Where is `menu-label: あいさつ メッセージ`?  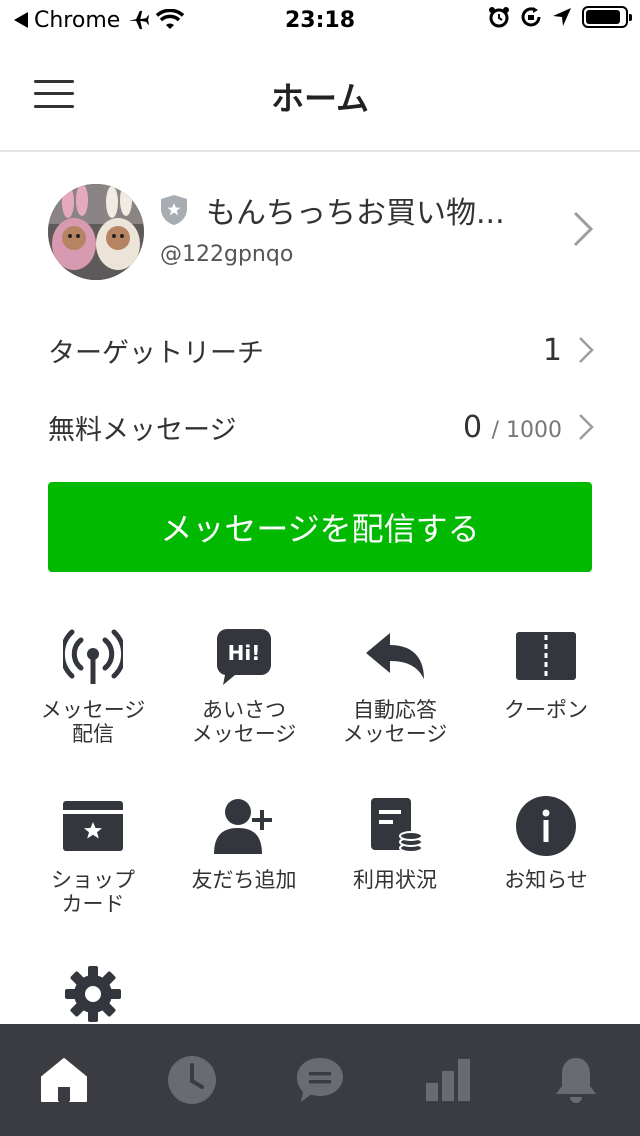
menu-label: あいさつ メッセージ is located at coordinates (244, 722).